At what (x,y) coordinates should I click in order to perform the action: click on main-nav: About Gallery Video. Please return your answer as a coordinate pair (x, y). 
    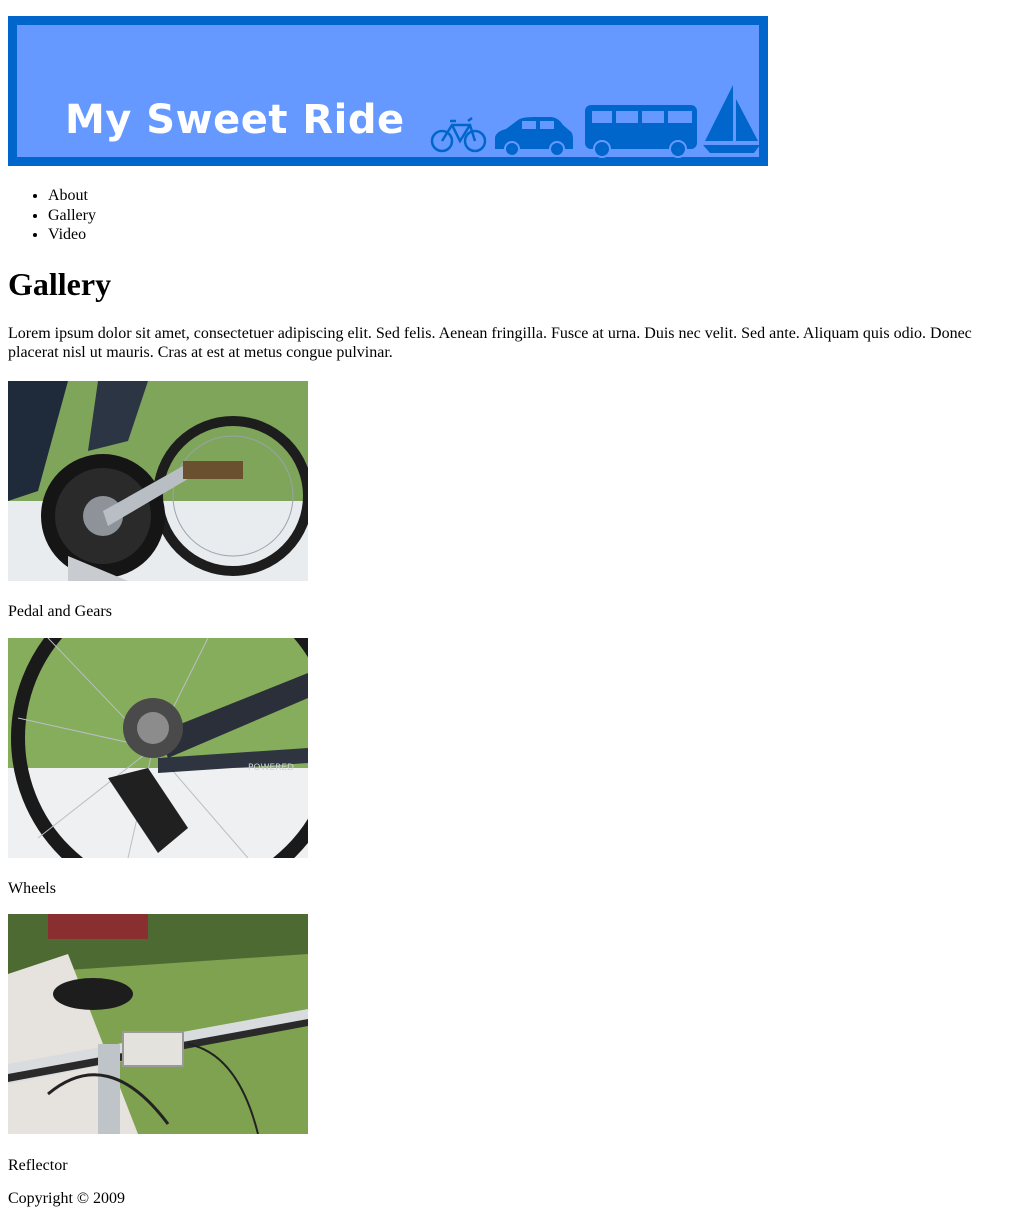
    Looking at the image, I should click on (52, 215).